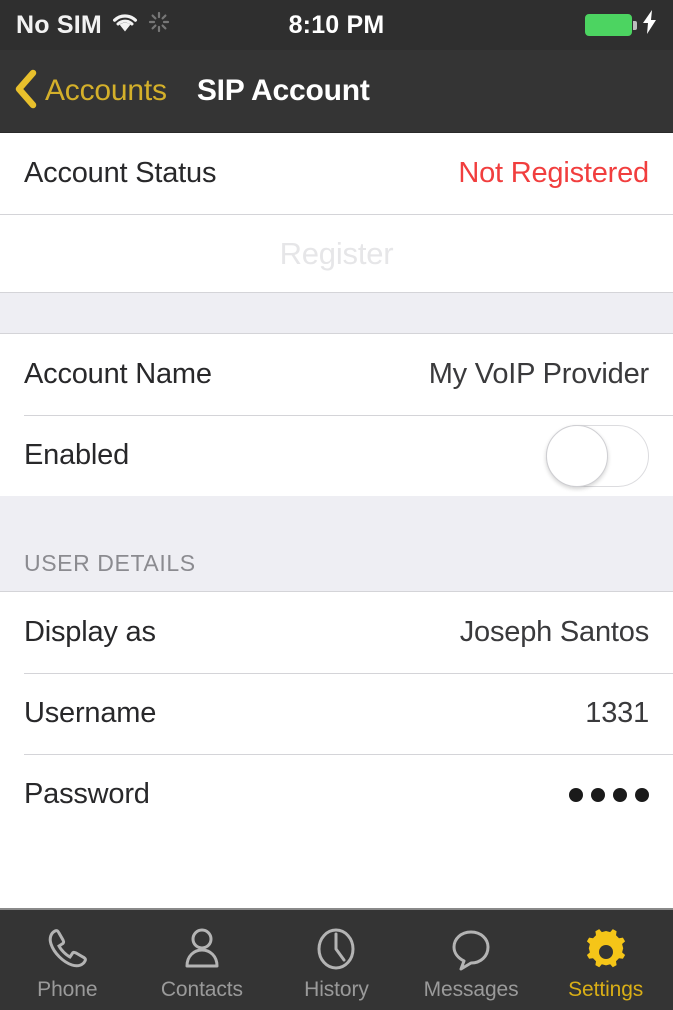 This screenshot has width=673, height=1010. Describe the element at coordinates (520, 25) in the screenshot. I see `status-bar-right` at that location.